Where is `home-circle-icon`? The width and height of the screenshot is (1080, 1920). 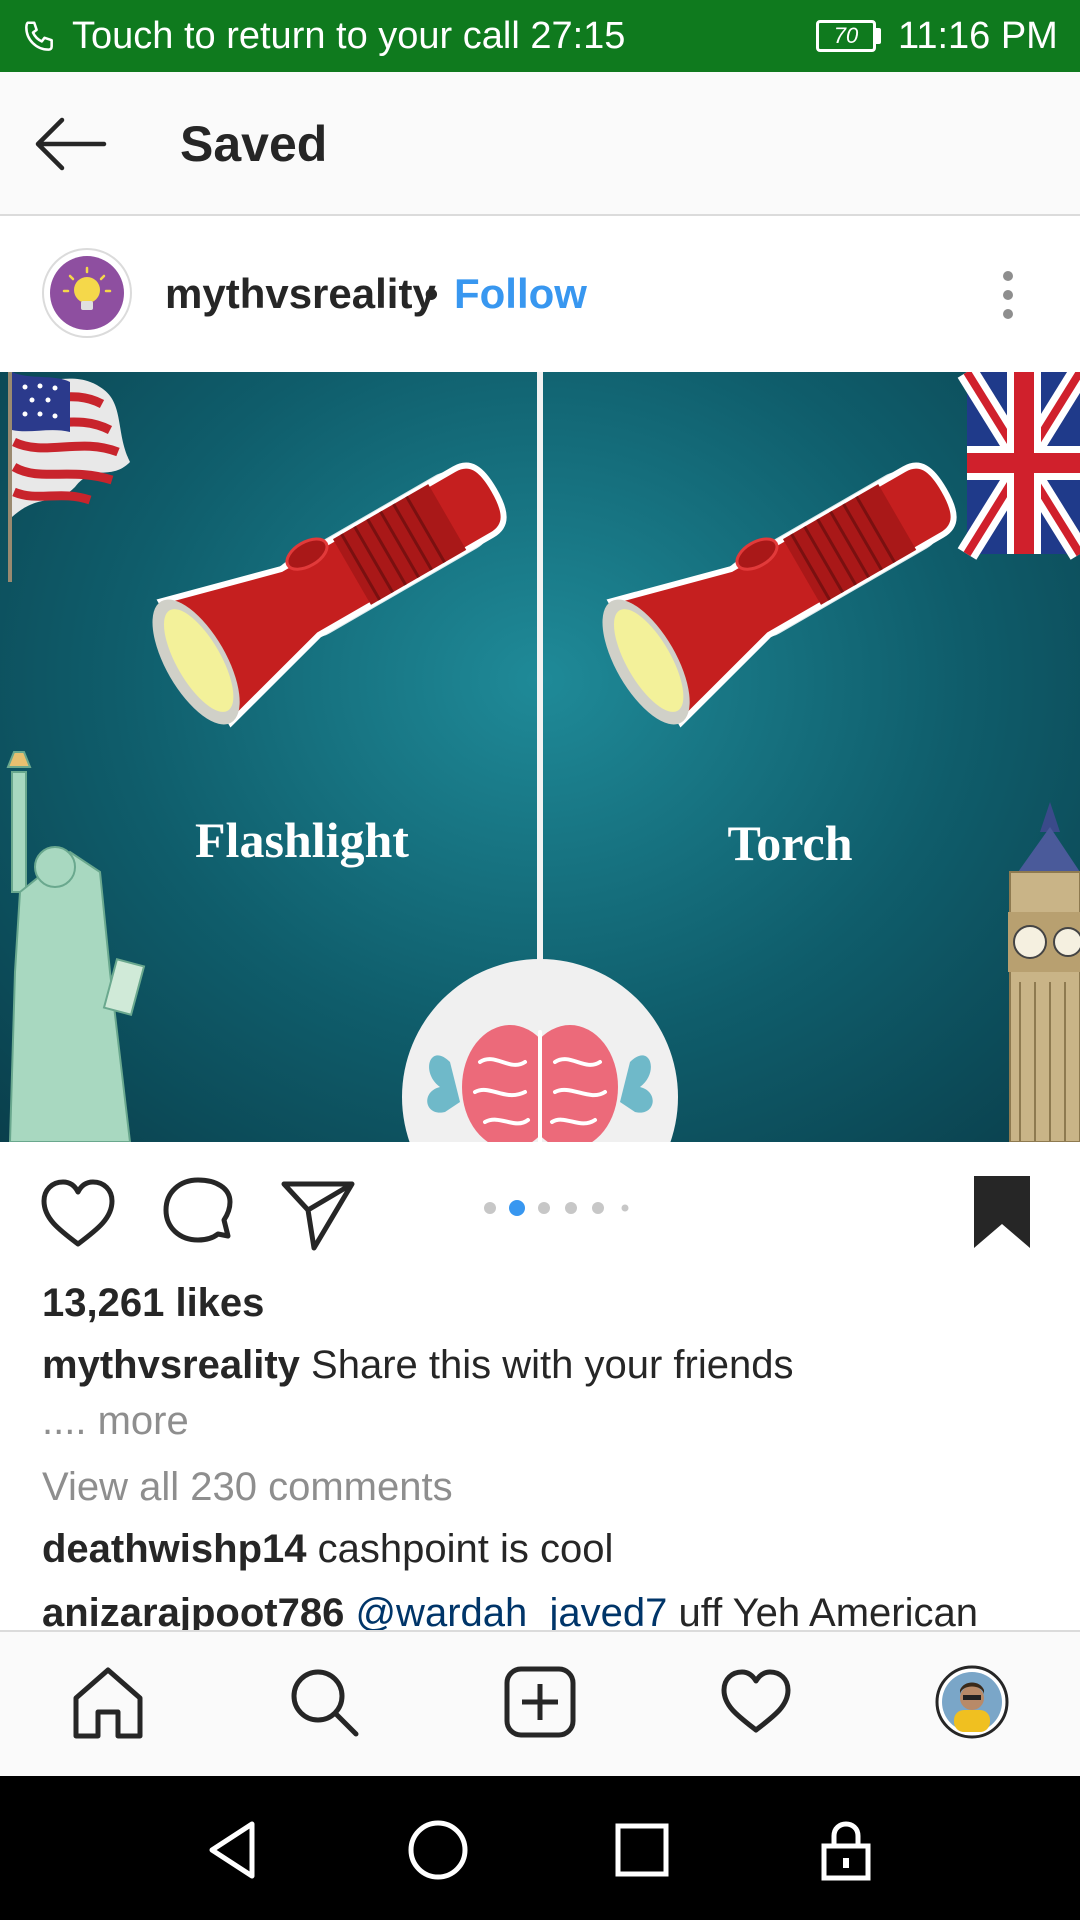
home-circle-icon is located at coordinates (438, 1850).